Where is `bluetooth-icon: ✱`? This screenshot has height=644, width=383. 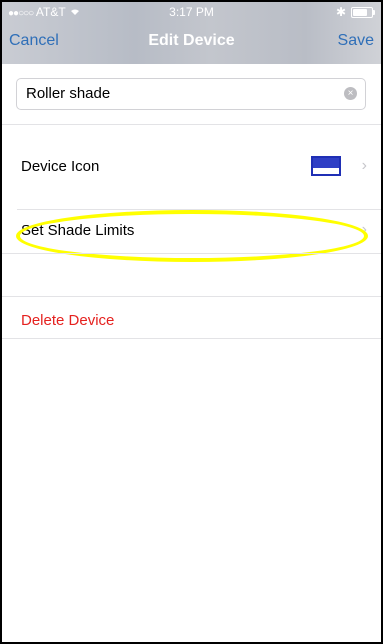
bluetooth-icon: ✱ is located at coordinates (340, 12).